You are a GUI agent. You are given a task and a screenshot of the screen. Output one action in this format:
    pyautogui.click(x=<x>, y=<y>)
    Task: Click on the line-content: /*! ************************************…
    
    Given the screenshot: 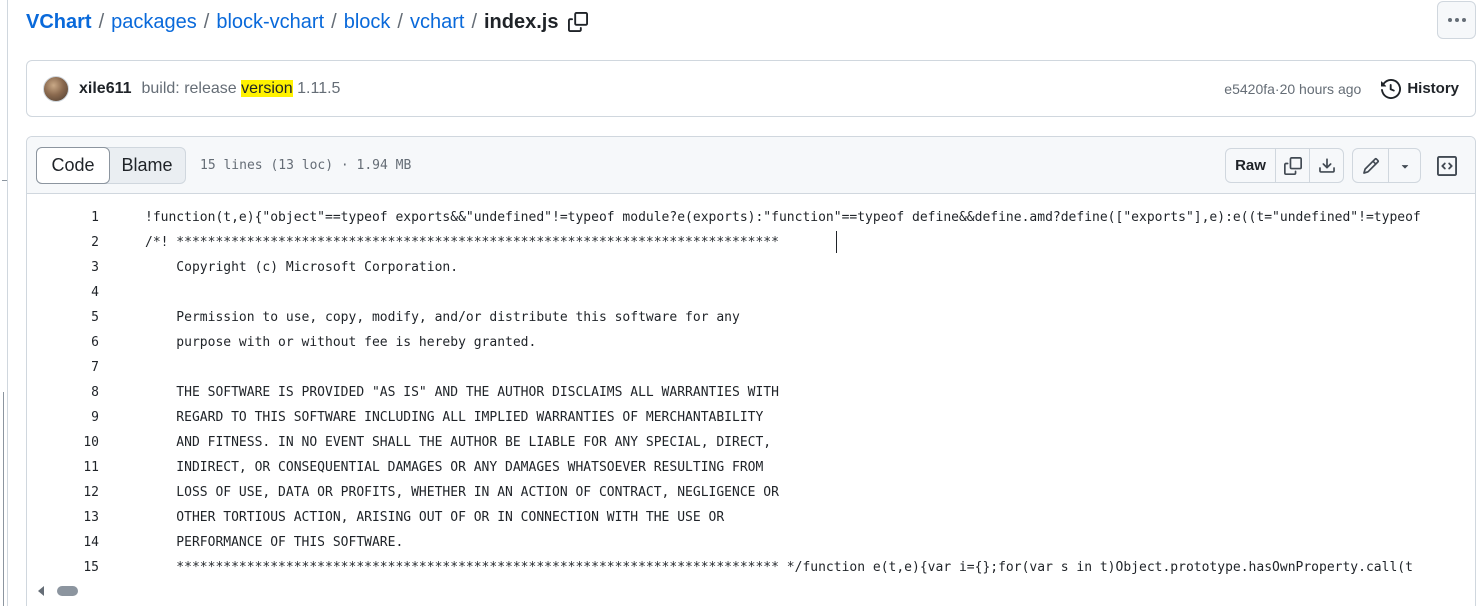 What is the action you would take?
    pyautogui.click(x=462, y=242)
    